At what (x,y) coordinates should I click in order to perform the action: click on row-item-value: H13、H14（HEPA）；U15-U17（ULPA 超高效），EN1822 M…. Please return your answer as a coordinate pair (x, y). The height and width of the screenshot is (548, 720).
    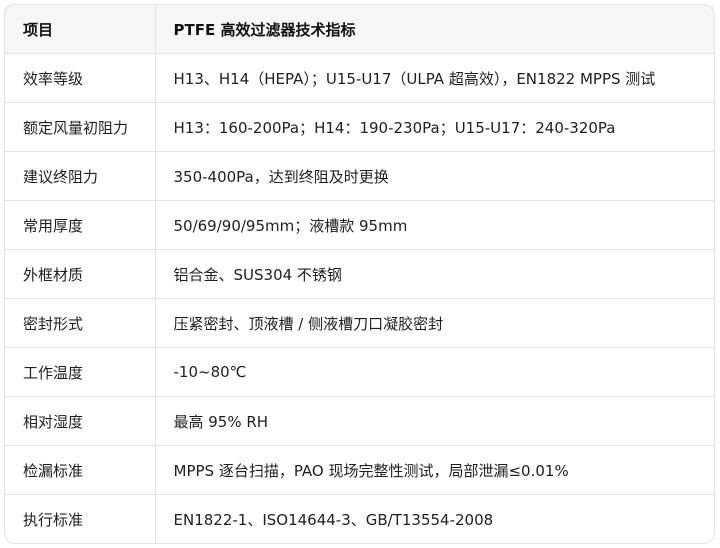
    Looking at the image, I should click on (434, 78).